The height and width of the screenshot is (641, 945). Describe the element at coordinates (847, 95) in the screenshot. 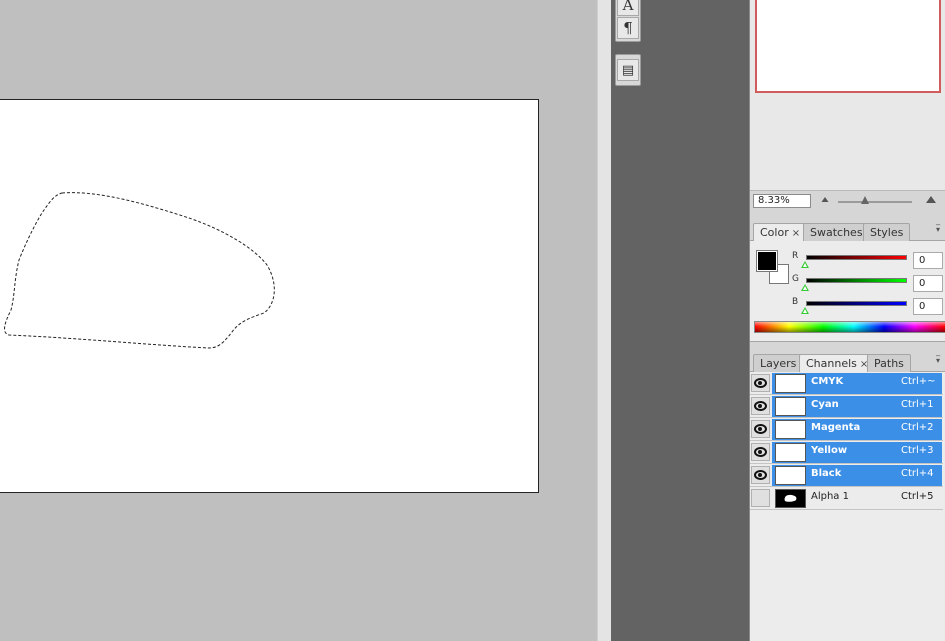

I see `navigator-panel` at that location.